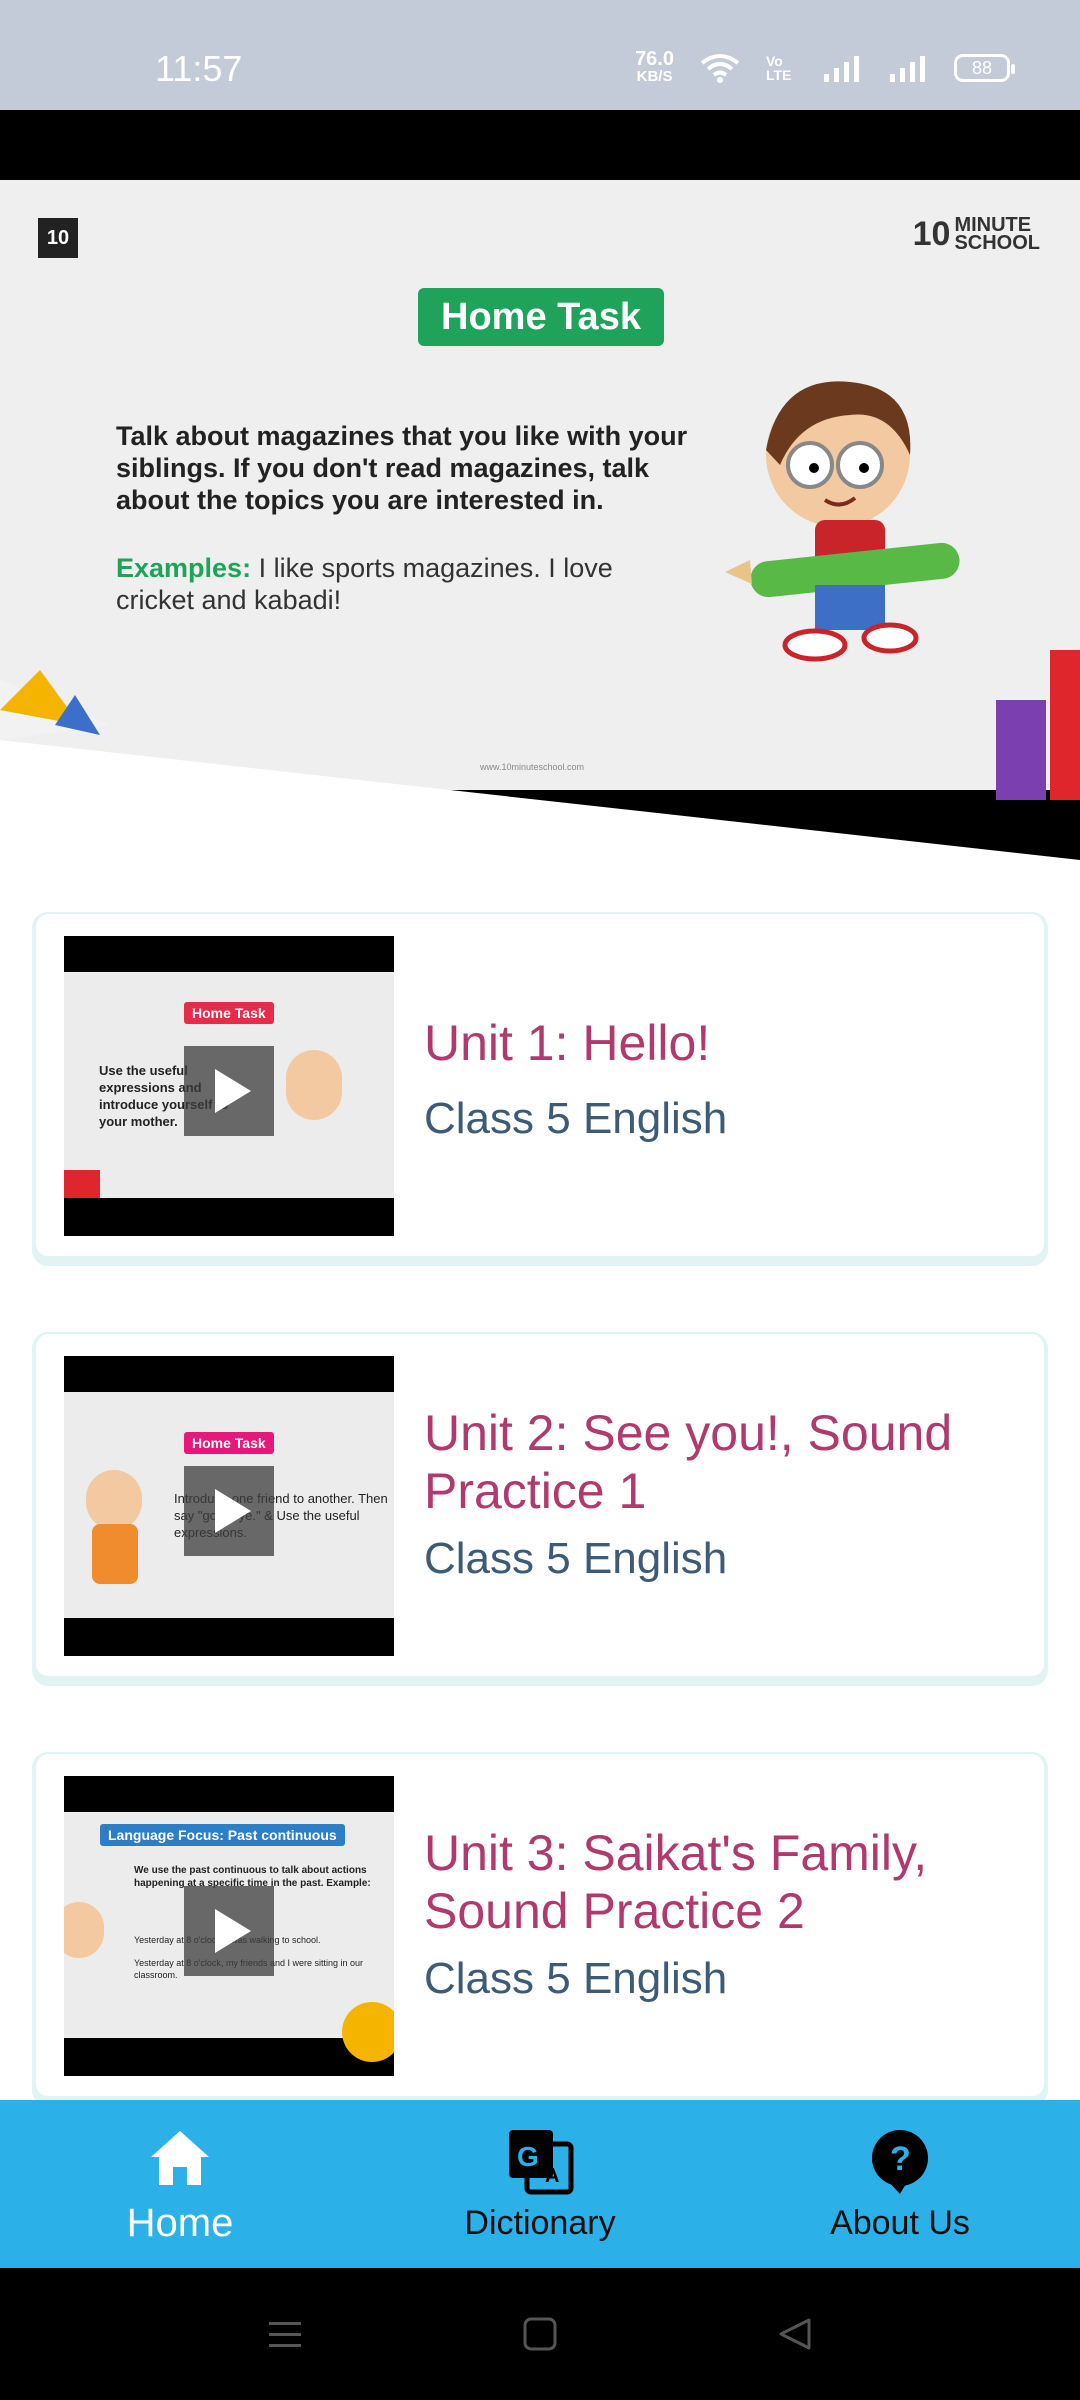  What do you see at coordinates (720, 68) in the screenshot?
I see `wifi-icon` at bounding box center [720, 68].